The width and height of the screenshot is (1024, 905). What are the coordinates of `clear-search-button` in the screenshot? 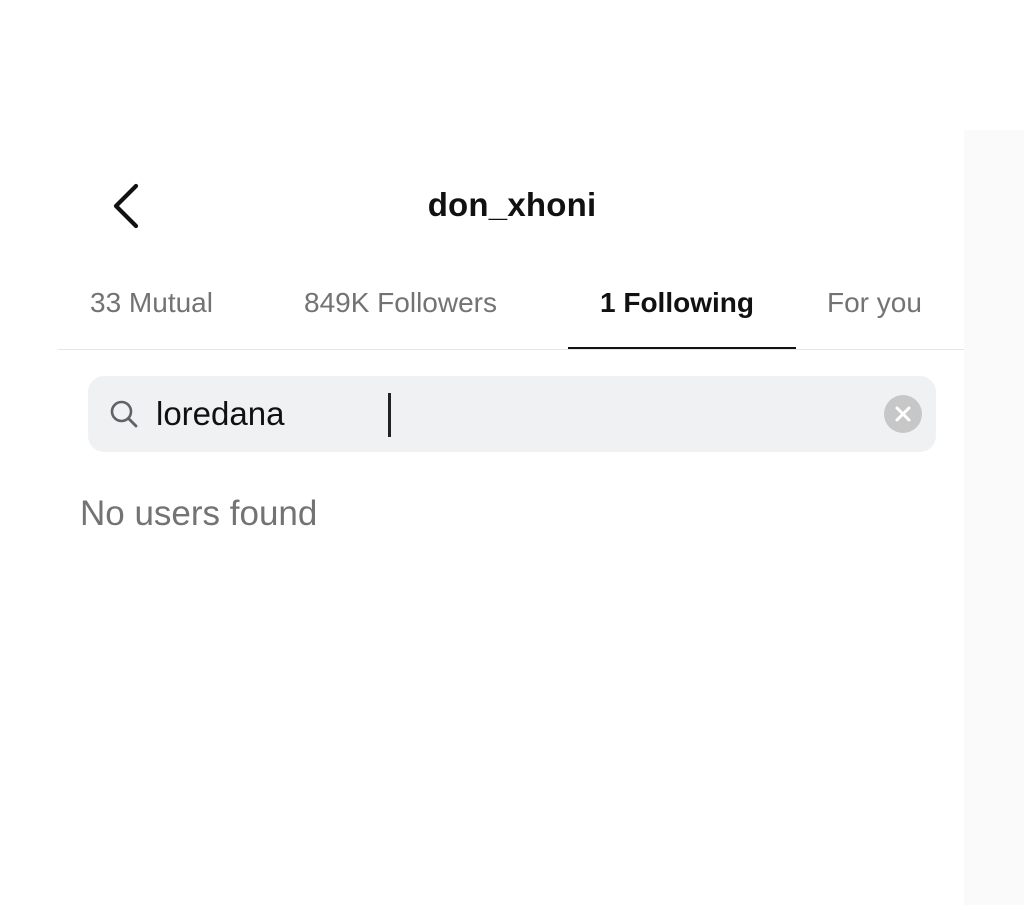 It's located at (903, 414).